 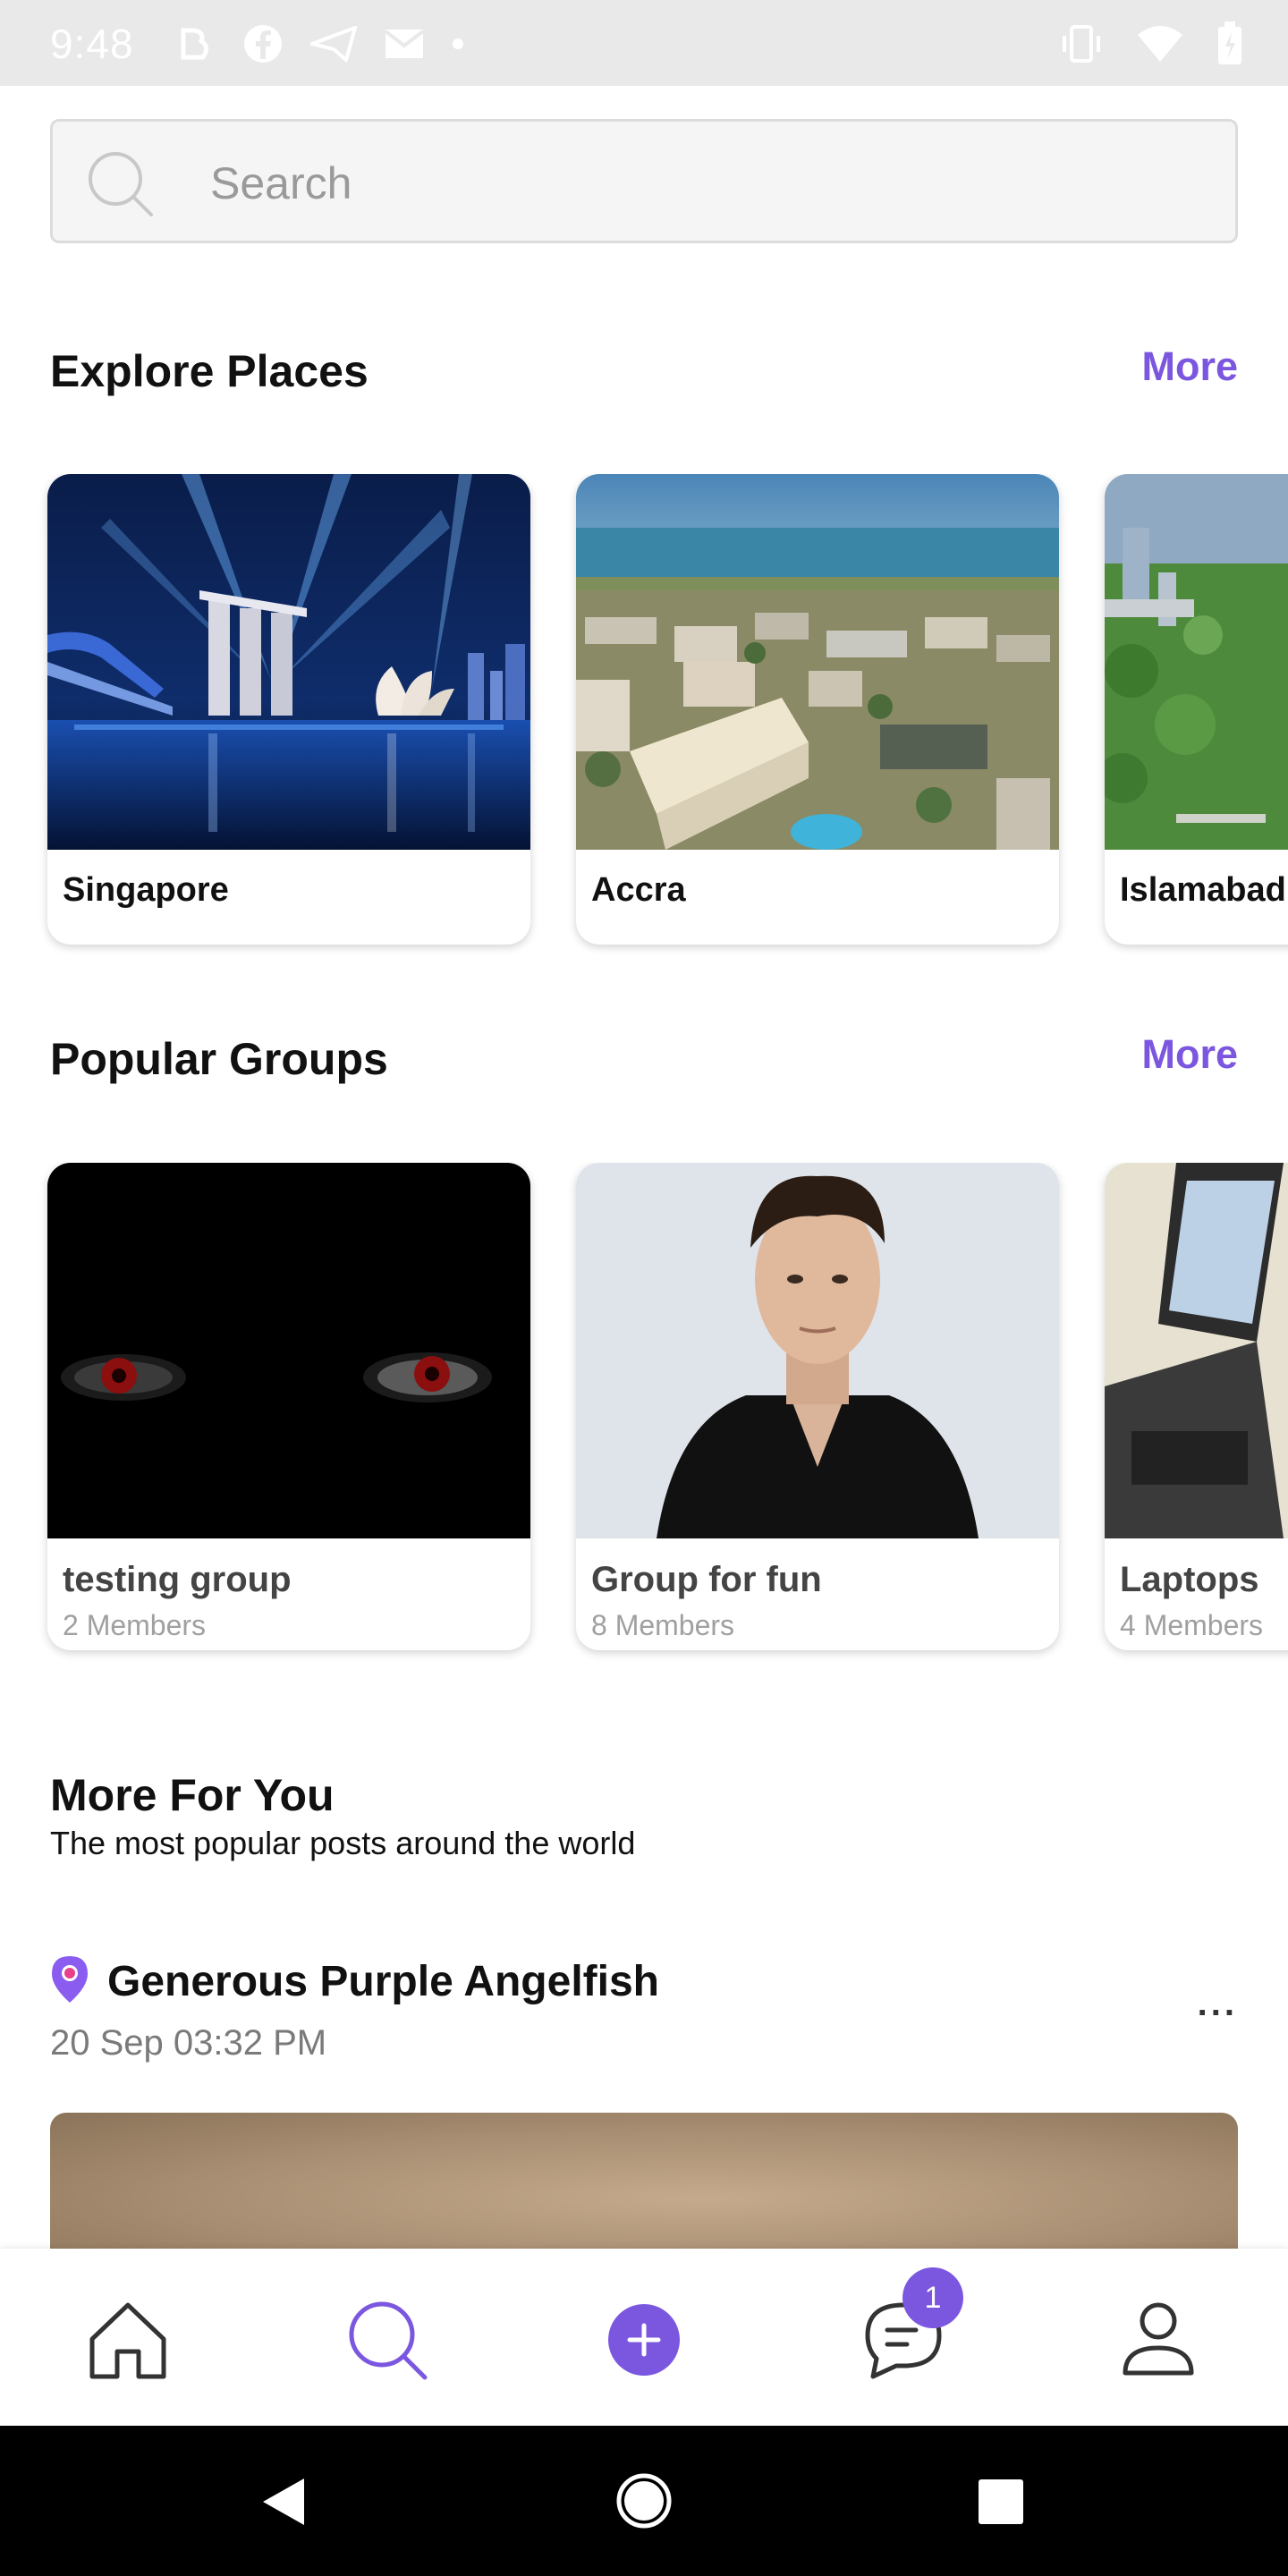 I want to click on recents-icon, so click(x=1001, y=2502).